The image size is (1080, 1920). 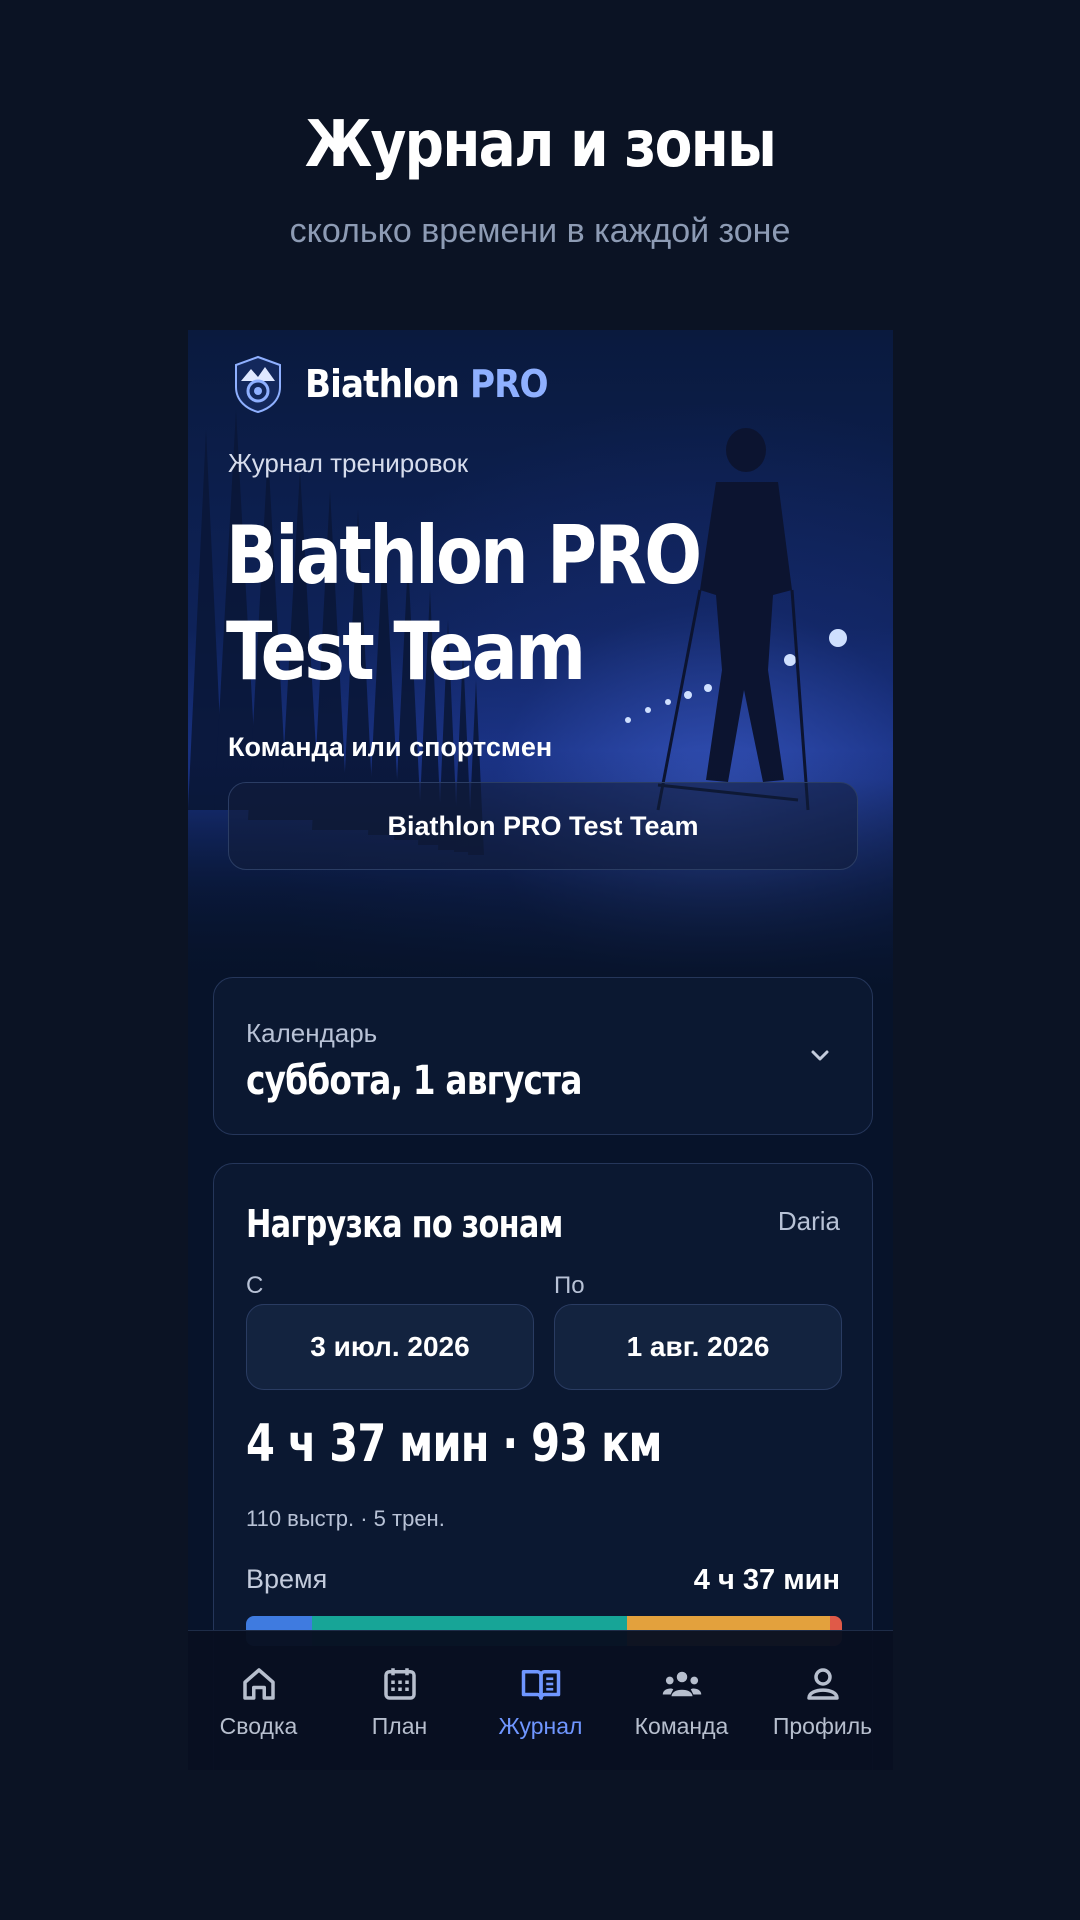 I want to click on promo-subtitle: сколько времени в каждой зоне, so click(x=540, y=231).